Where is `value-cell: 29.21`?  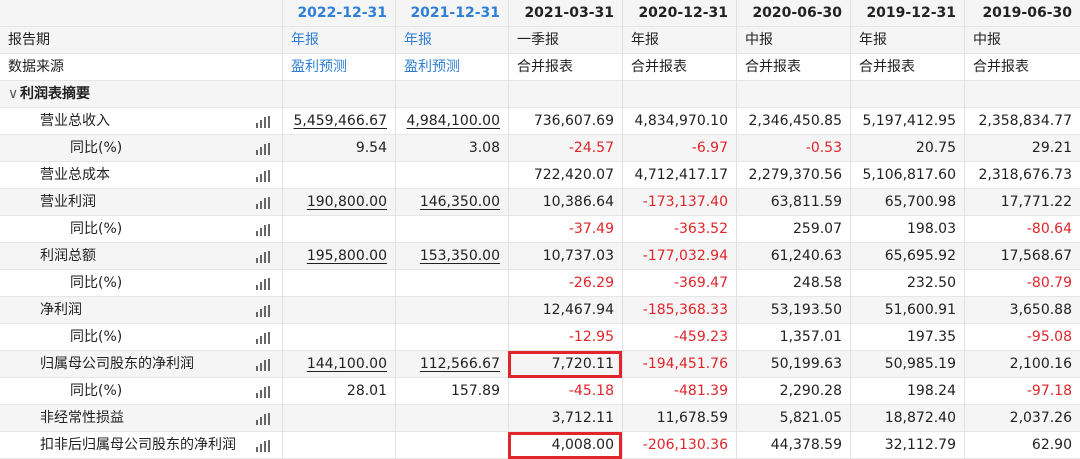 value-cell: 29.21 is located at coordinates (1022, 148).